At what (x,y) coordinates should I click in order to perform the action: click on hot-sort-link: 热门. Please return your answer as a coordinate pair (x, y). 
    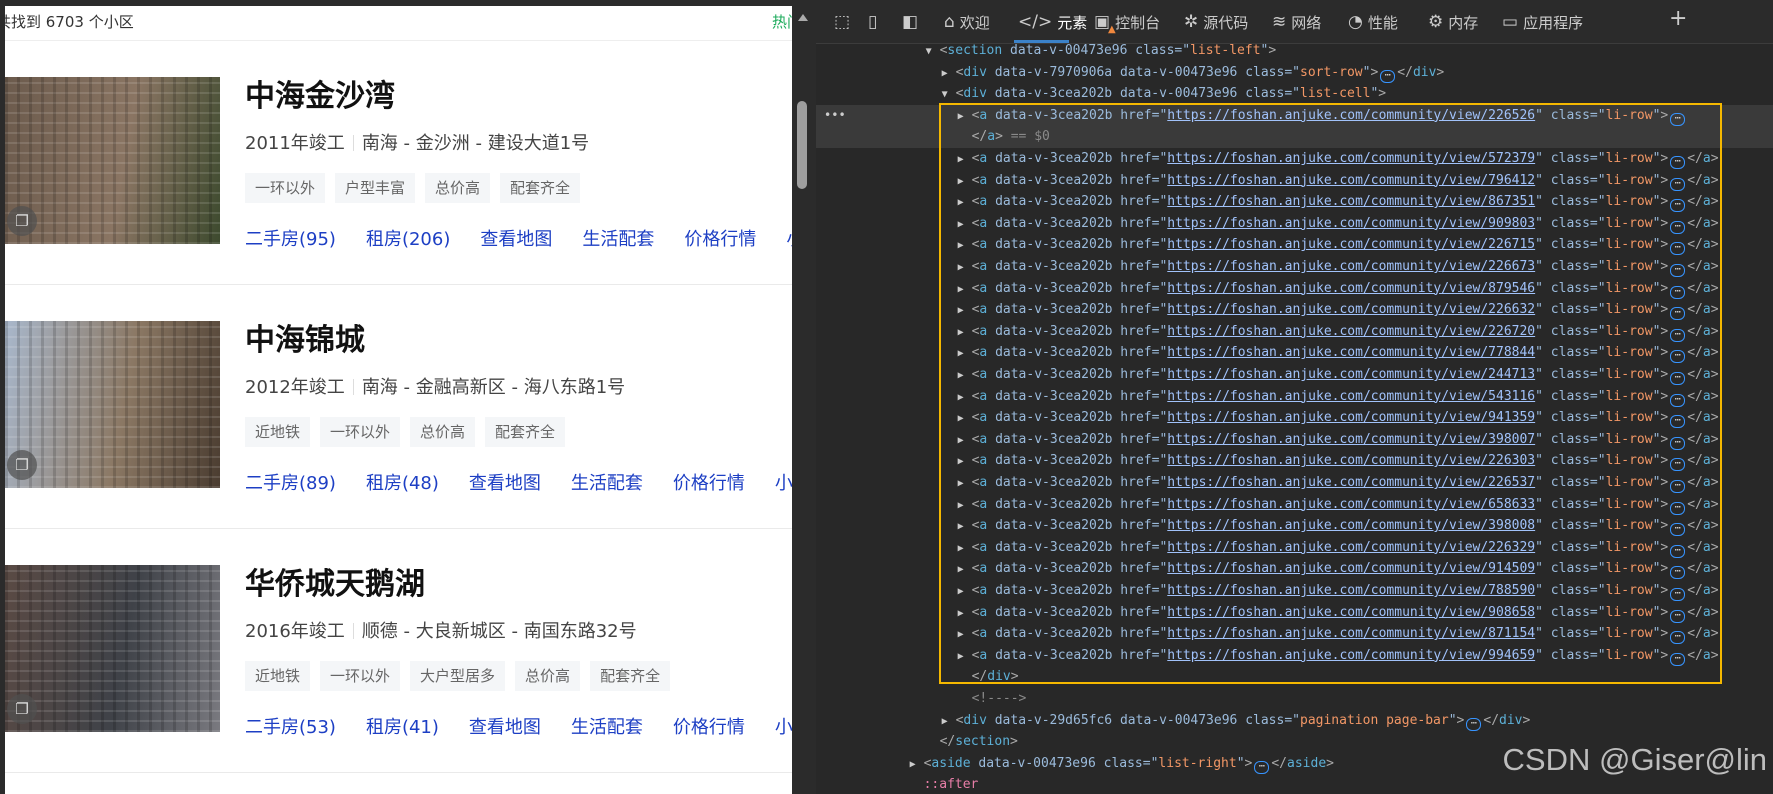
    Looking at the image, I should click on (782, 21).